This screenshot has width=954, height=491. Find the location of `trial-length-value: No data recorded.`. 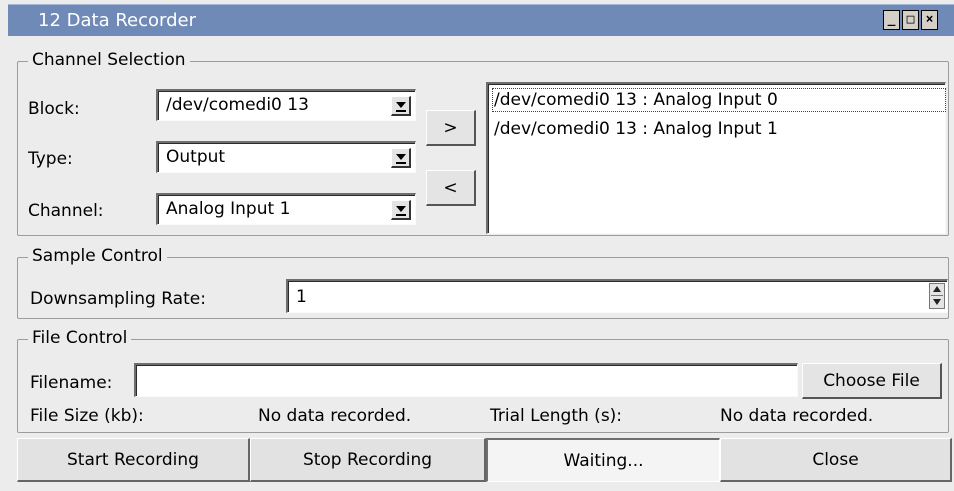

trial-length-value: No data recorded. is located at coordinates (797, 416).